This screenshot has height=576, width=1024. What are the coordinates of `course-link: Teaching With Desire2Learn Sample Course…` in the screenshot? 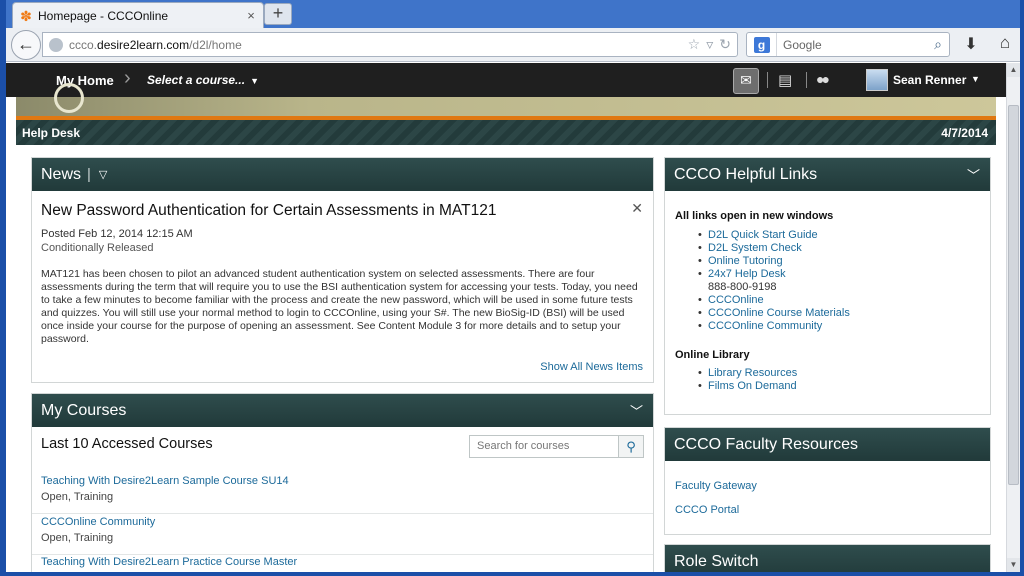 It's located at (165, 481).